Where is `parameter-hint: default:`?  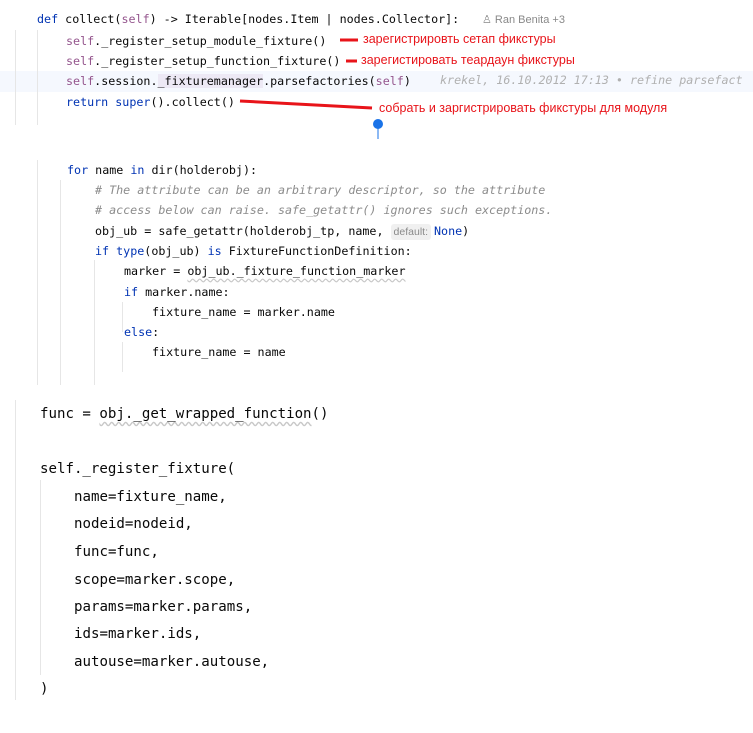
parameter-hint: default: is located at coordinates (410, 232).